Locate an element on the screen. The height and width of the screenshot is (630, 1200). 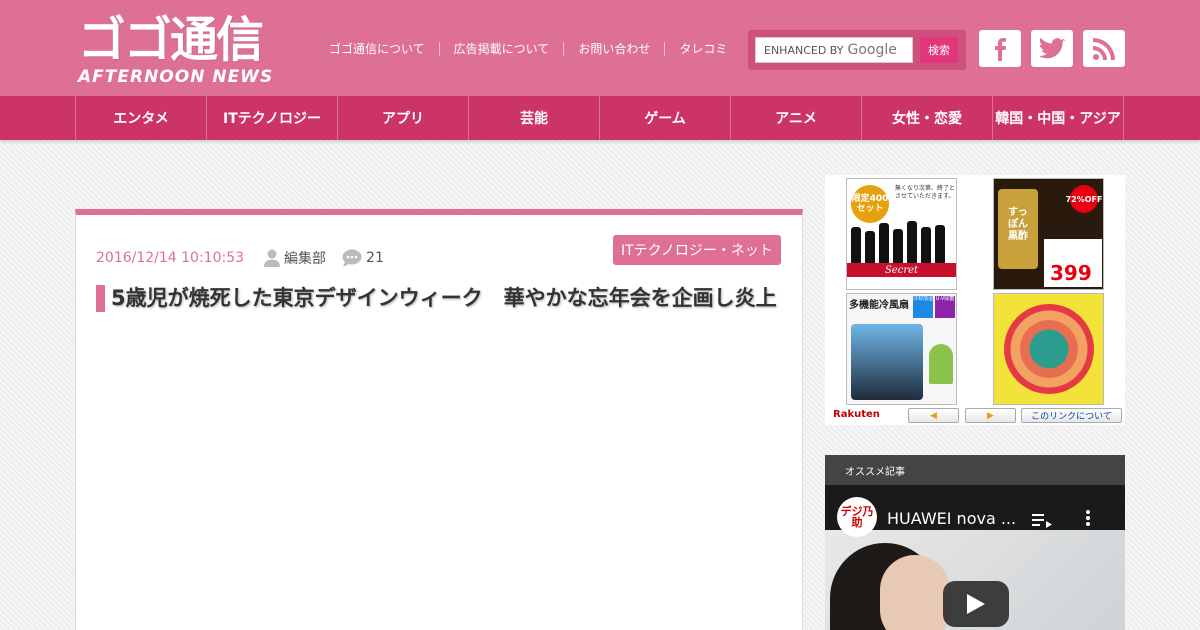
article-comments: 21 is located at coordinates (363, 258).